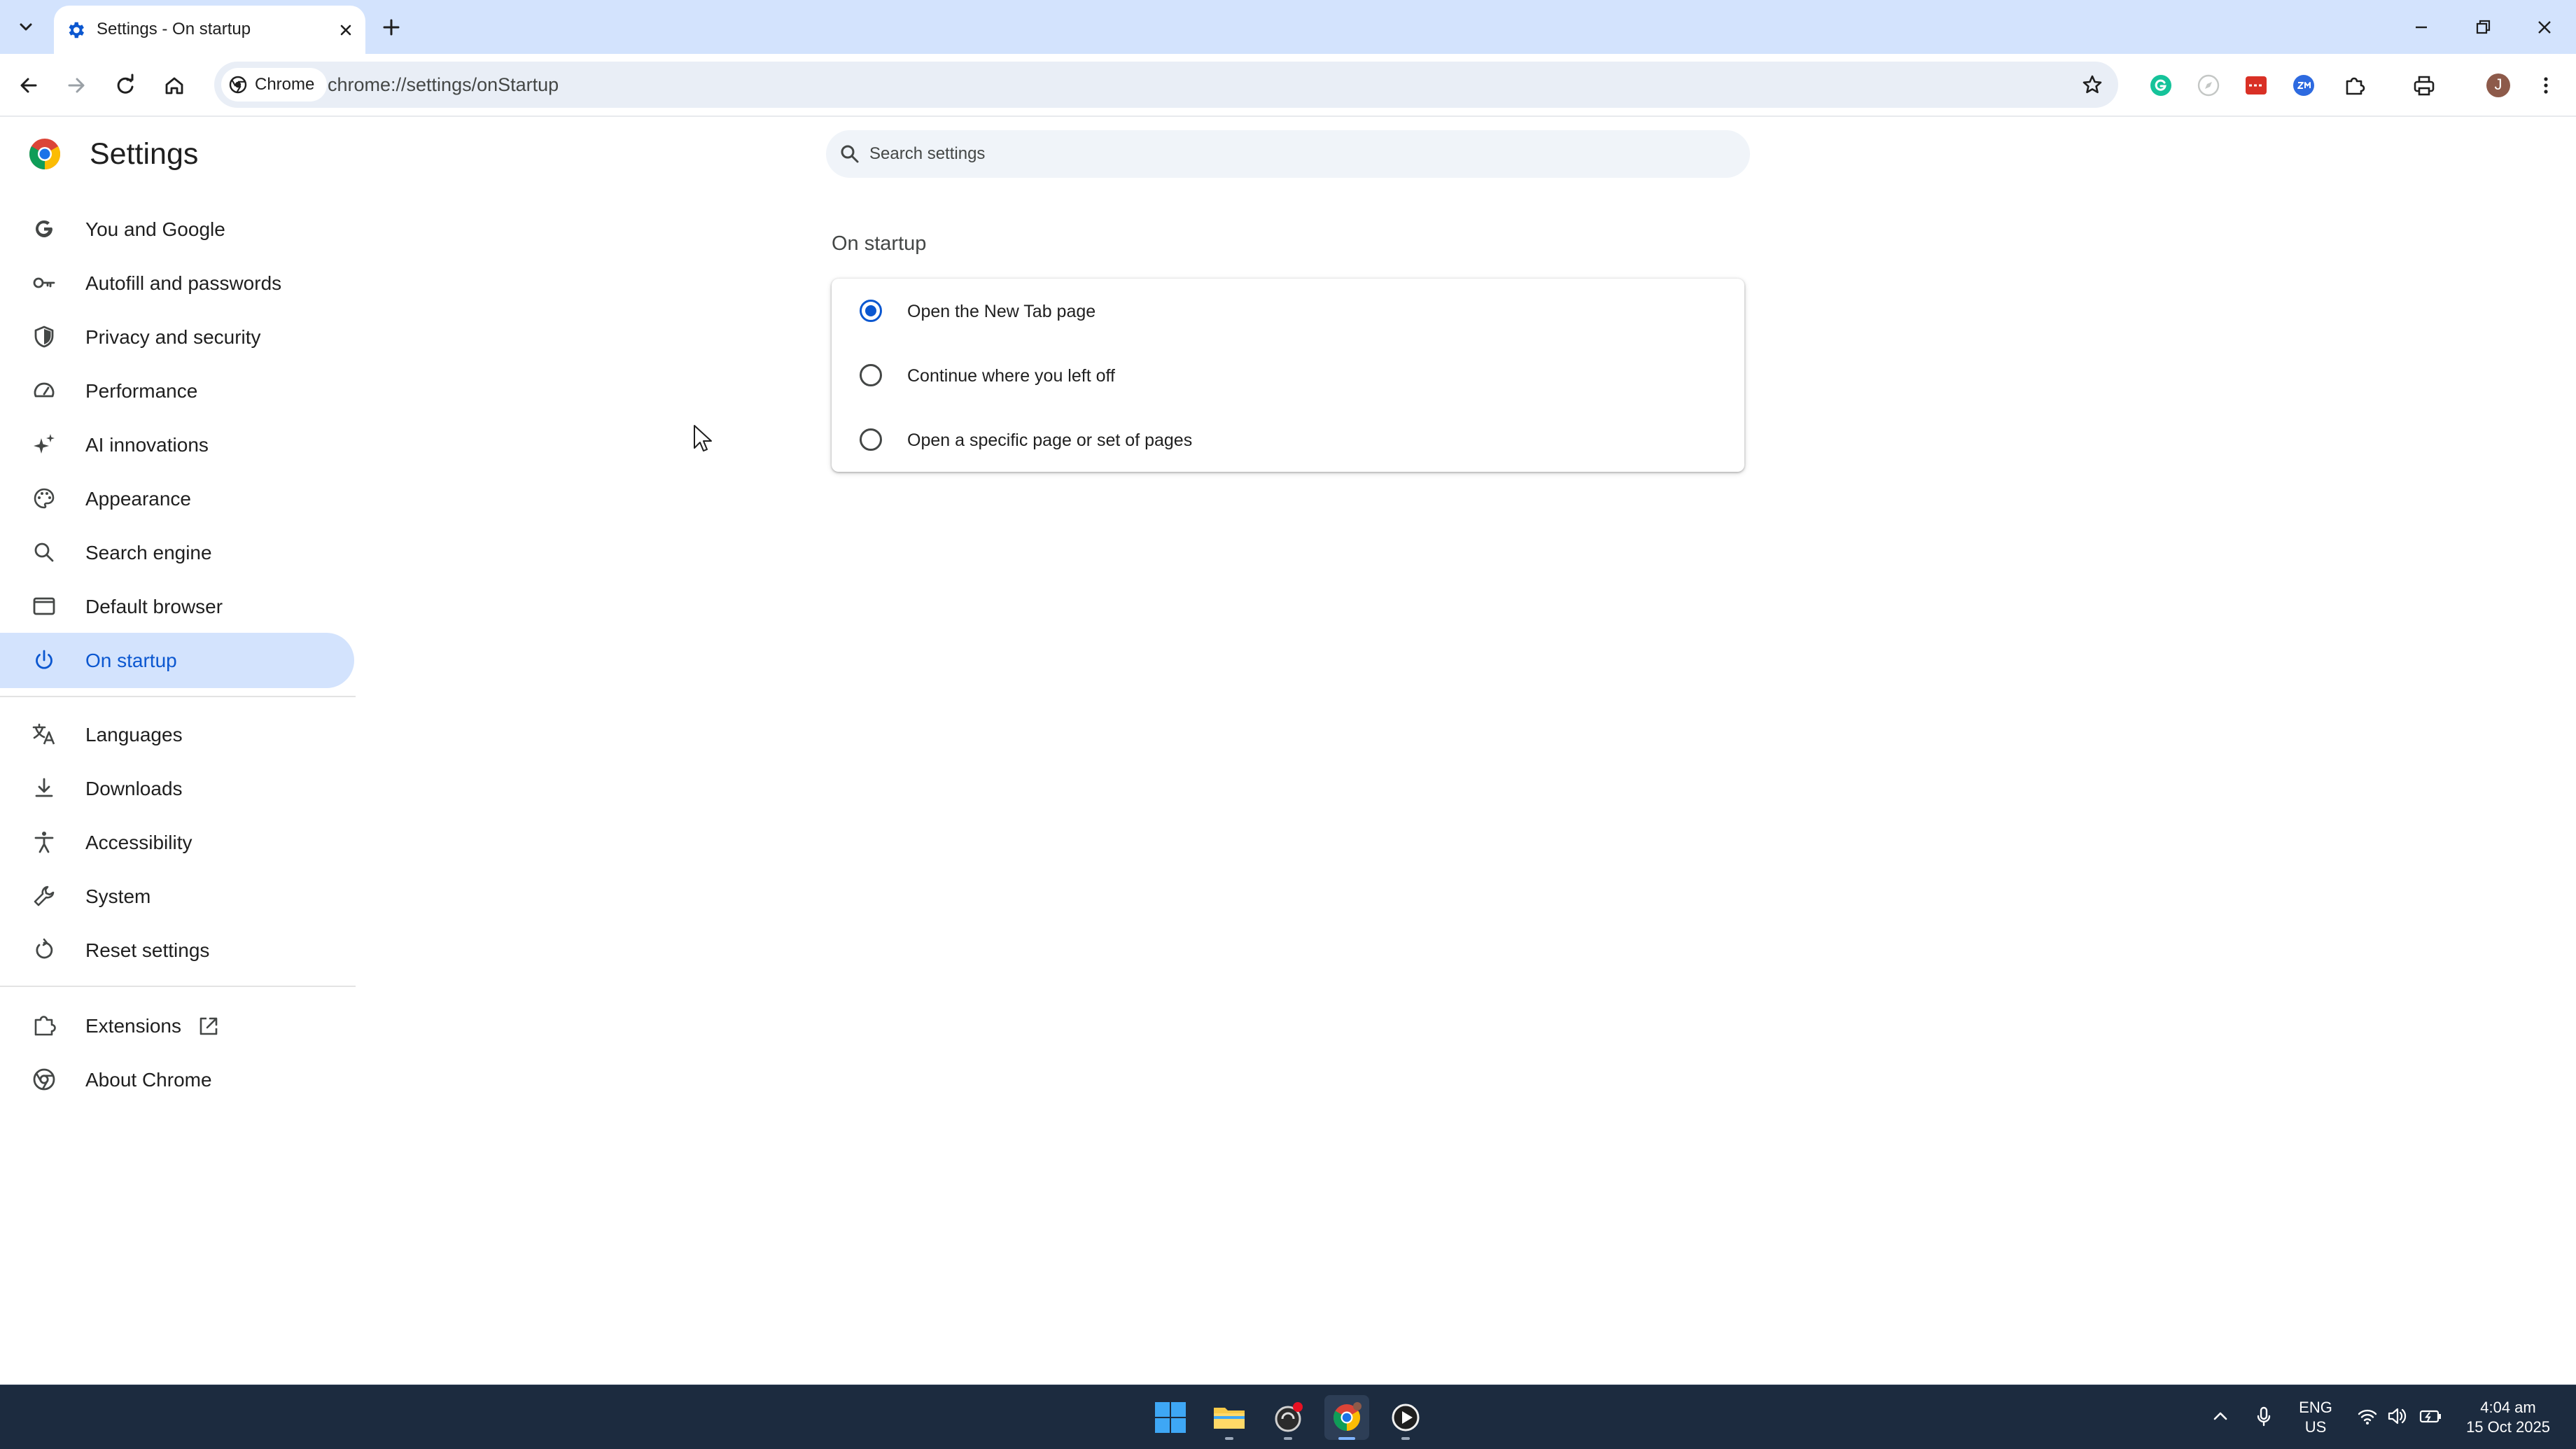 The height and width of the screenshot is (1449, 2576). I want to click on browser-window-icon, so click(44, 606).